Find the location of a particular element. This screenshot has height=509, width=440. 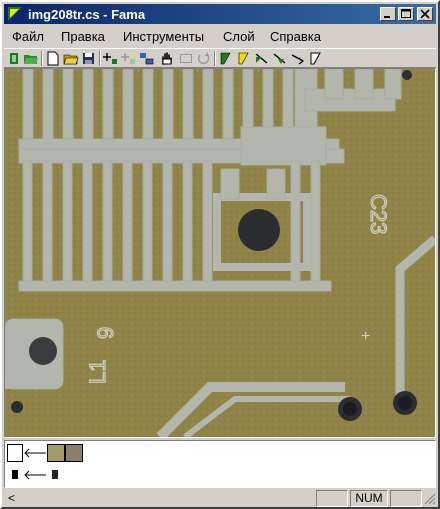

layer-outline-icon is located at coordinates (315, 58).